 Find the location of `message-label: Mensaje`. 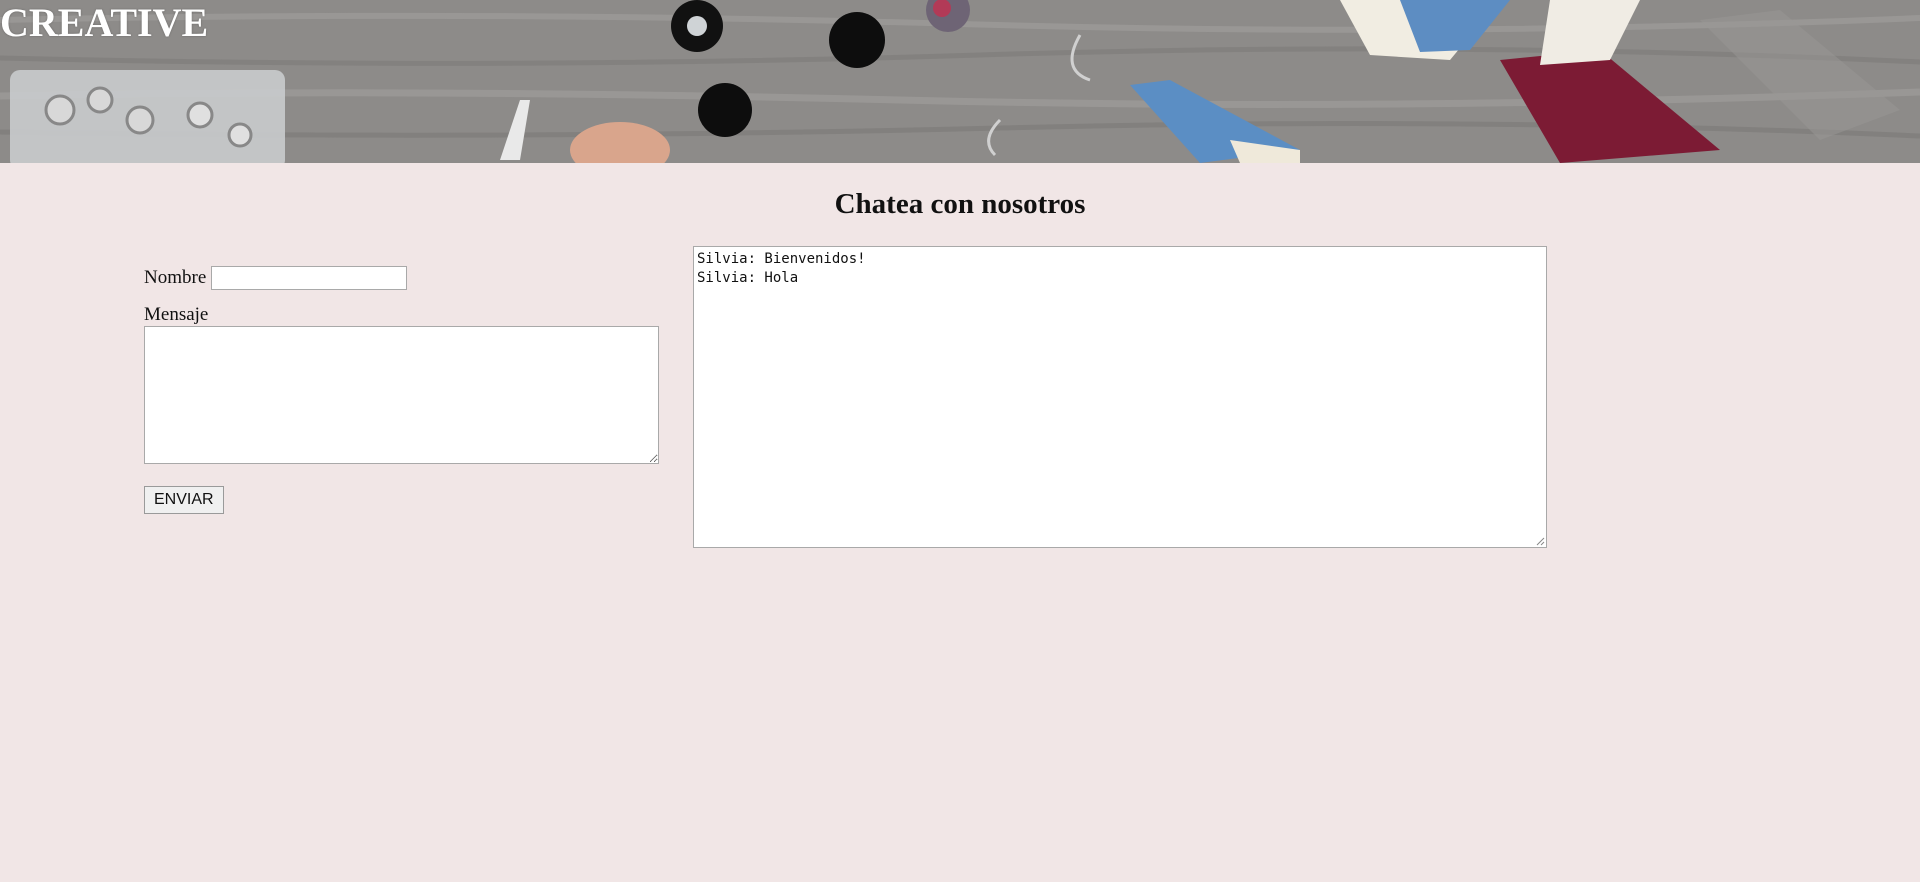

message-label: Mensaje is located at coordinates (176, 314).